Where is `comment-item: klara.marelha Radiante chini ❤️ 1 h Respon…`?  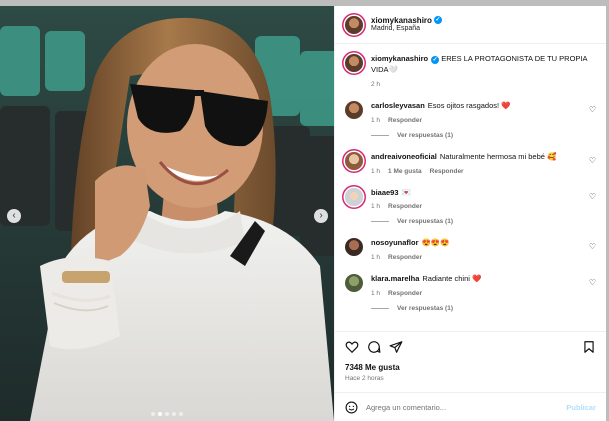 comment-item: klara.marelha Radiante chini ❤️ 1 h Respon… is located at coordinates (470, 293).